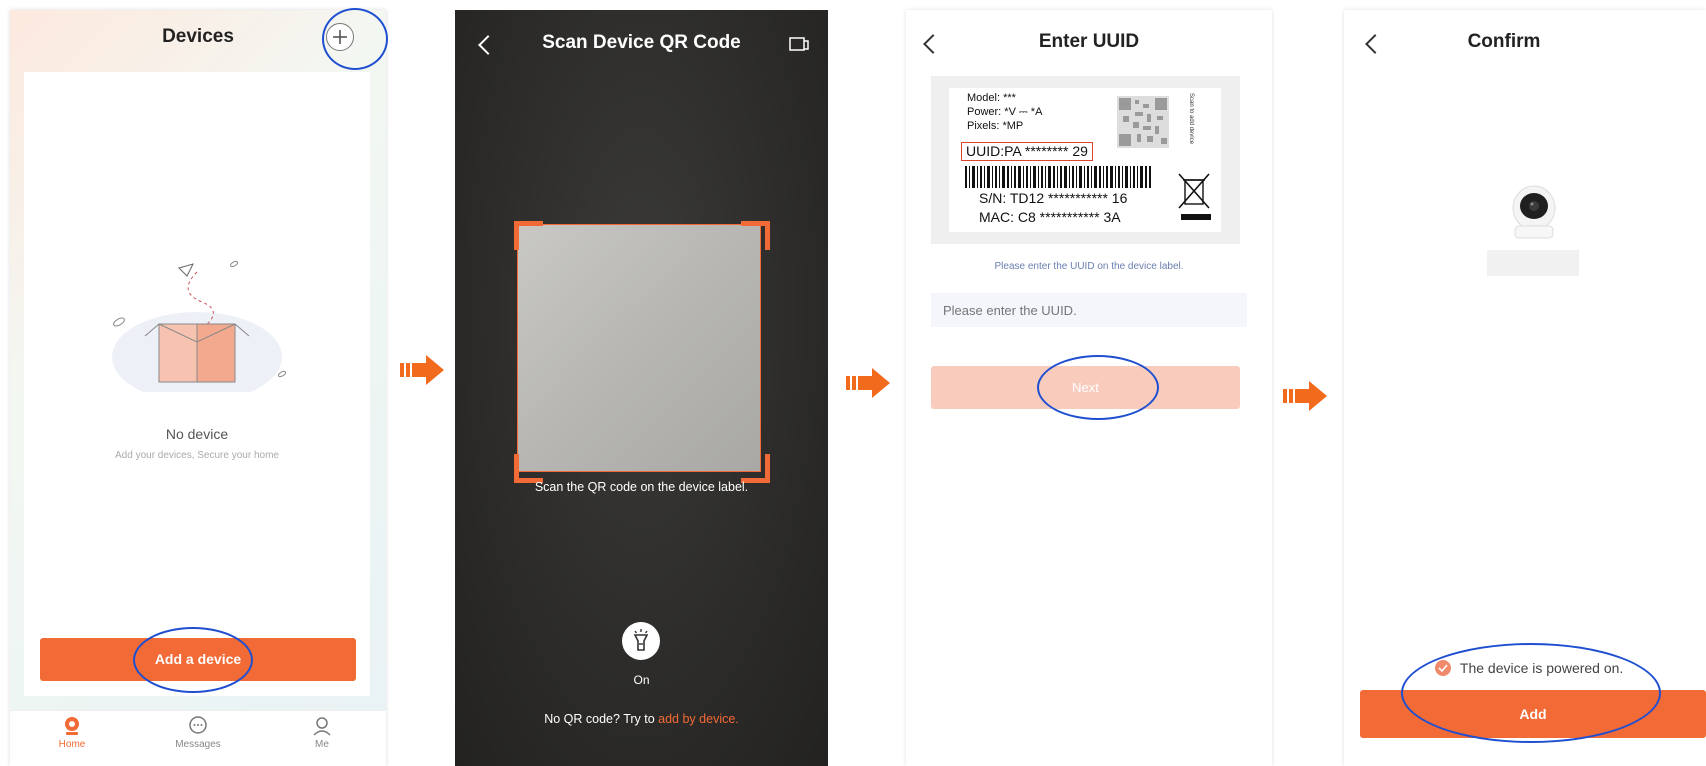 The height and width of the screenshot is (766, 1706). I want to click on no-qr-row: No QR code? Try to add by device., so click(641, 719).